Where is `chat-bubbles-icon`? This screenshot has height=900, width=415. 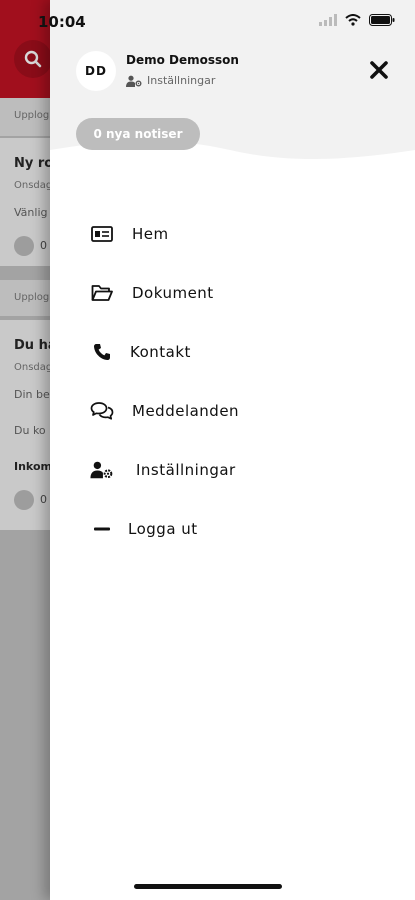 chat-bubbles-icon is located at coordinates (102, 411).